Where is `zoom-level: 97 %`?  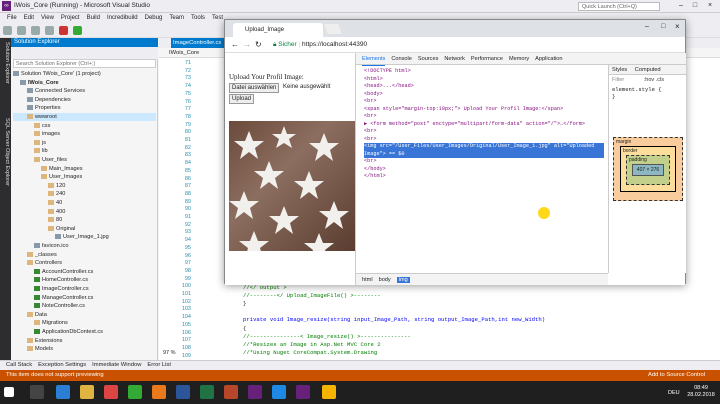
zoom-level: 97 % is located at coordinates (169, 353).